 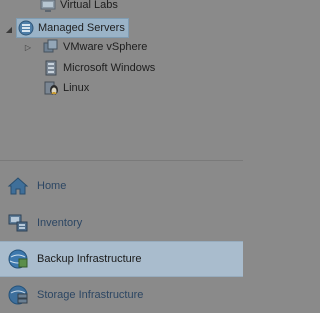 What do you see at coordinates (18, 295) in the screenshot?
I see `storage-infrastructure-icon` at bounding box center [18, 295].